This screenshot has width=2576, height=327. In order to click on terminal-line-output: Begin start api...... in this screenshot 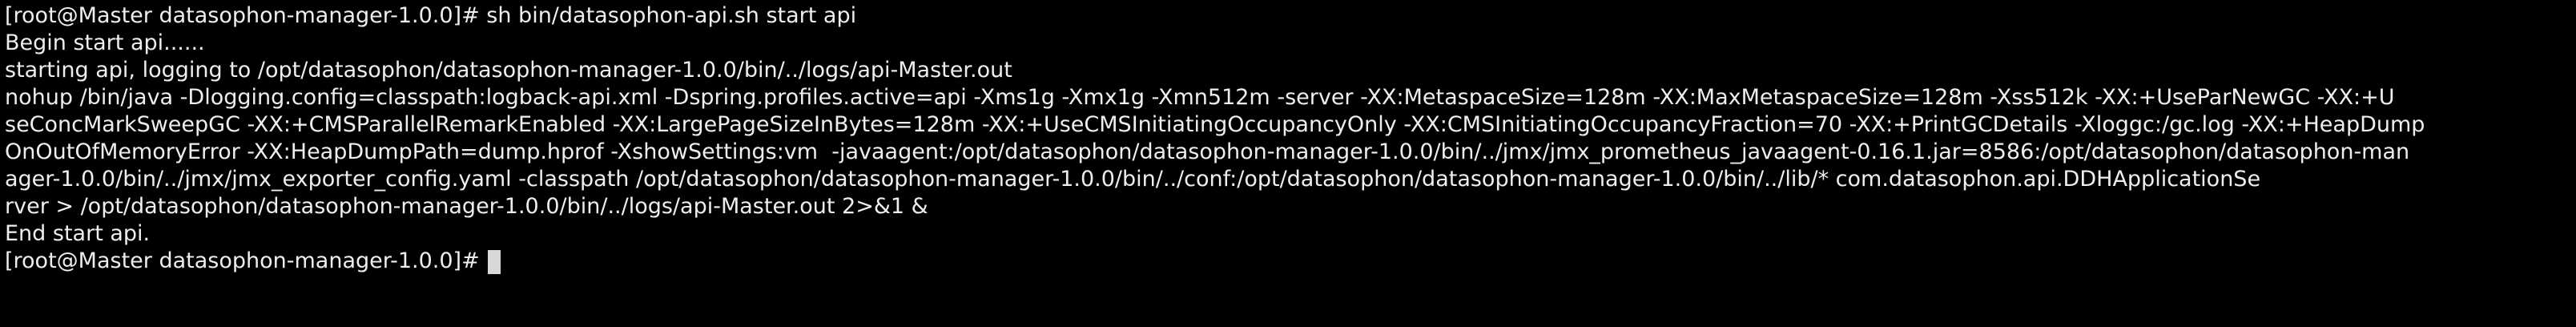, I will do `click(105, 43)`.